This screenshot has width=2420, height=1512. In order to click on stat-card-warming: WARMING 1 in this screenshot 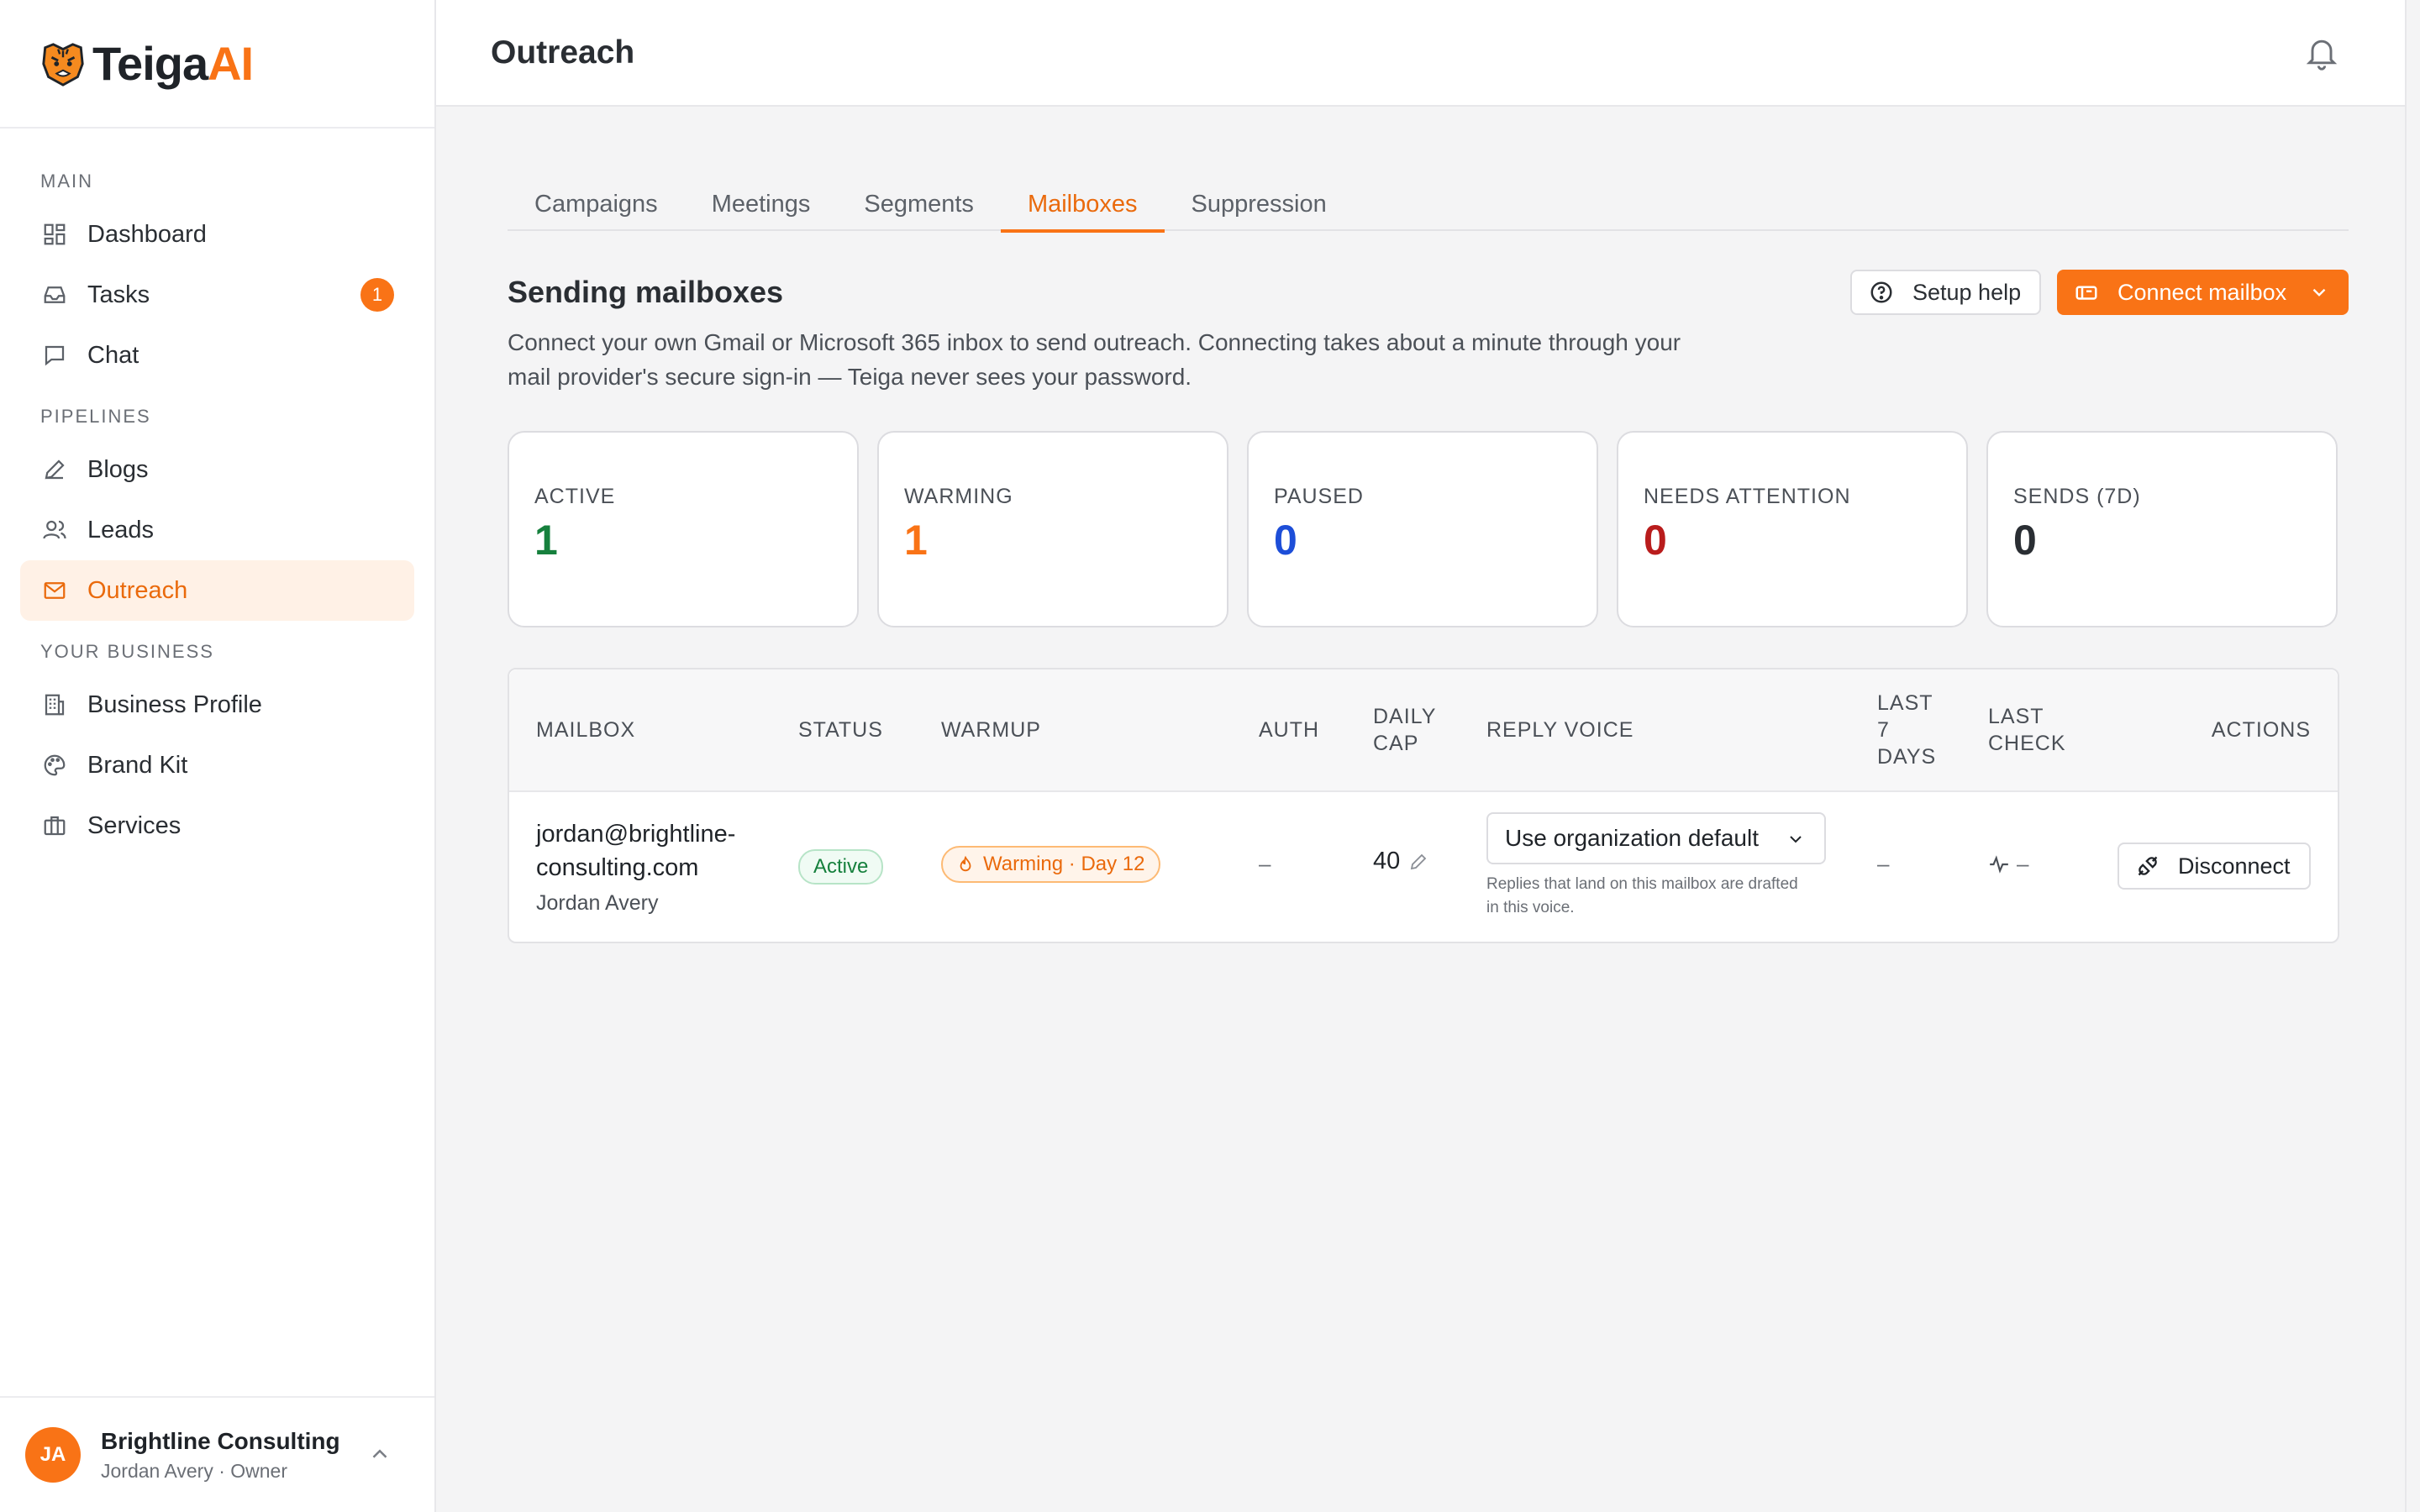, I will do `click(1052, 529)`.